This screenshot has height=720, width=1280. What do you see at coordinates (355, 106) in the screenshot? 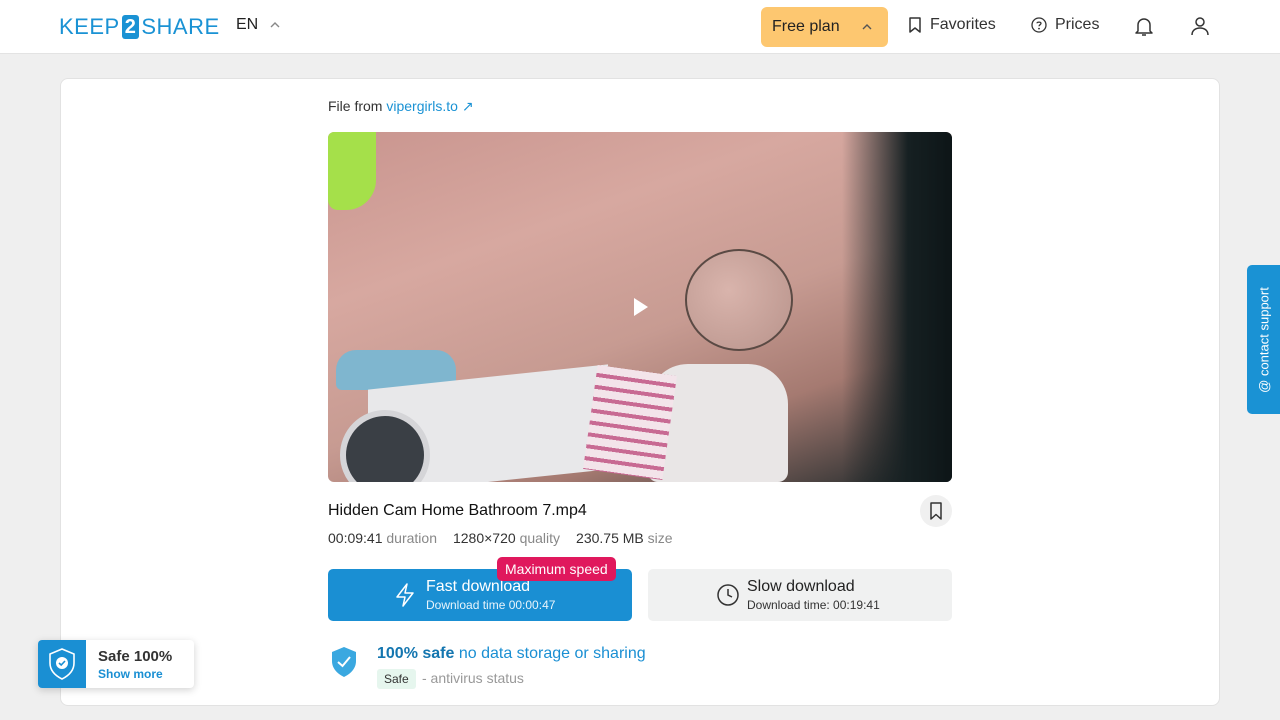
I see `file-source-prefix: File from` at bounding box center [355, 106].